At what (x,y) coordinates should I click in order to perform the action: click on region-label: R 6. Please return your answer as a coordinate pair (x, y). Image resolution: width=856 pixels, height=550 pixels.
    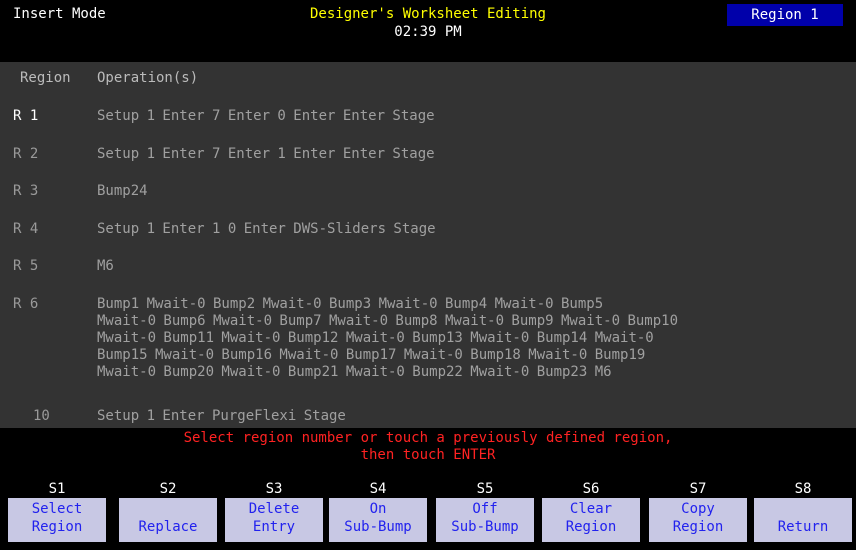
    Looking at the image, I should click on (26, 304).